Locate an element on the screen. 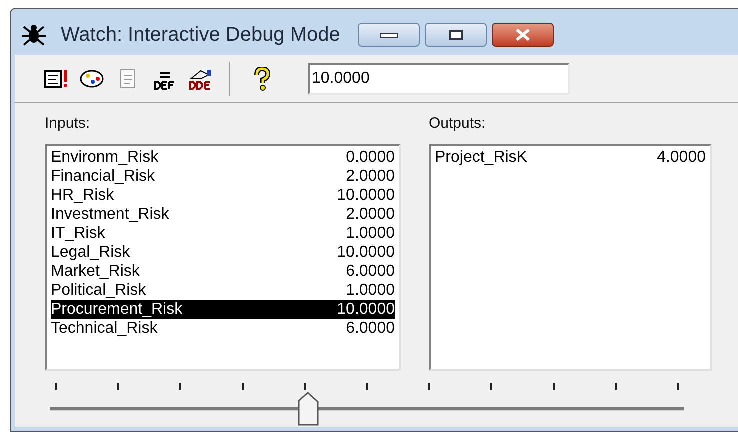  item-name: IT_Risk is located at coordinates (78, 233).